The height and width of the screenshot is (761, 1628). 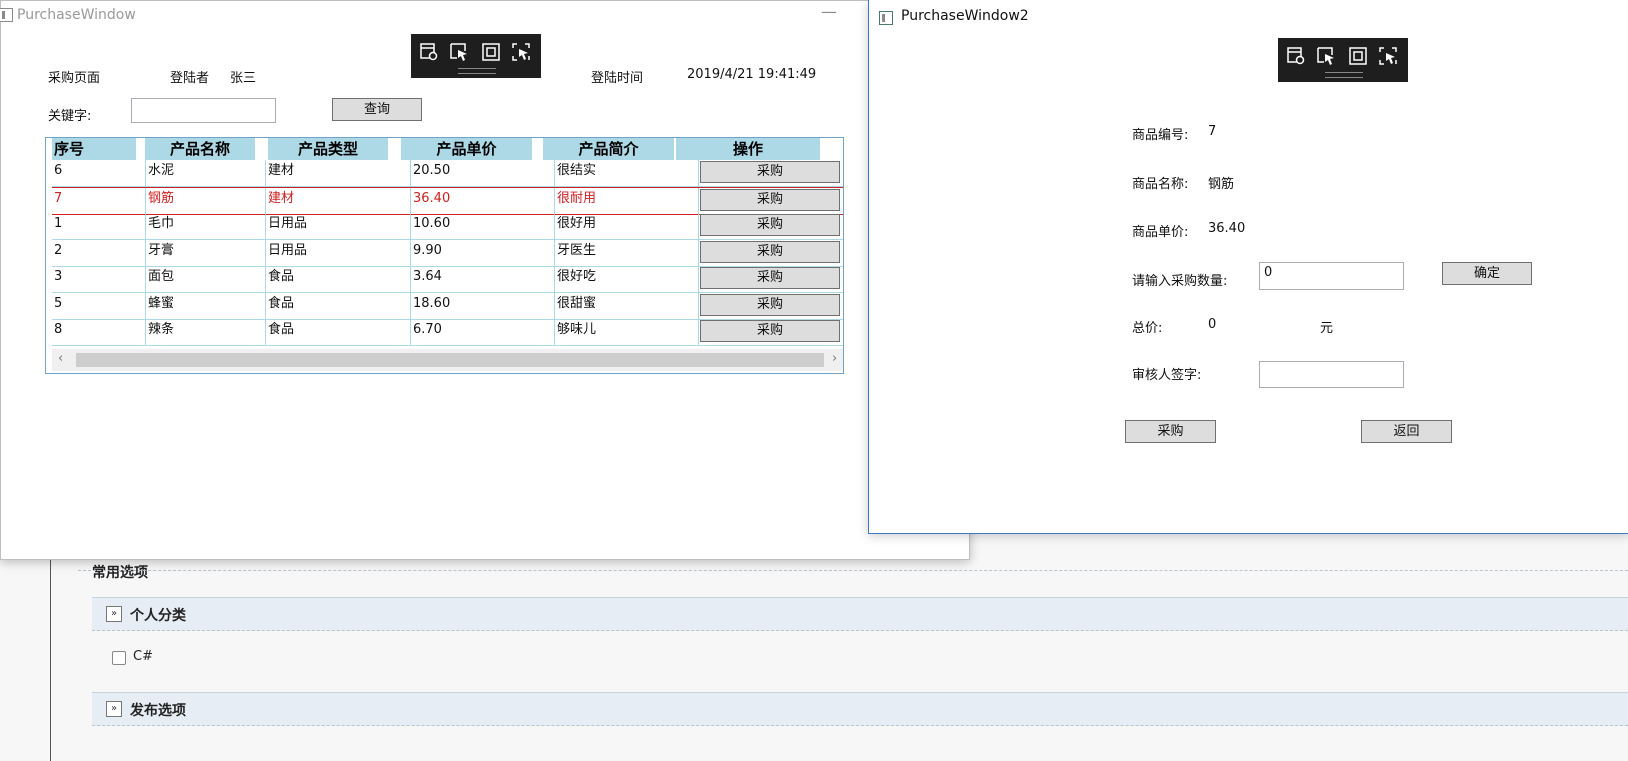 What do you see at coordinates (99, 201) in the screenshot?
I see `table-cell-id: 7` at bounding box center [99, 201].